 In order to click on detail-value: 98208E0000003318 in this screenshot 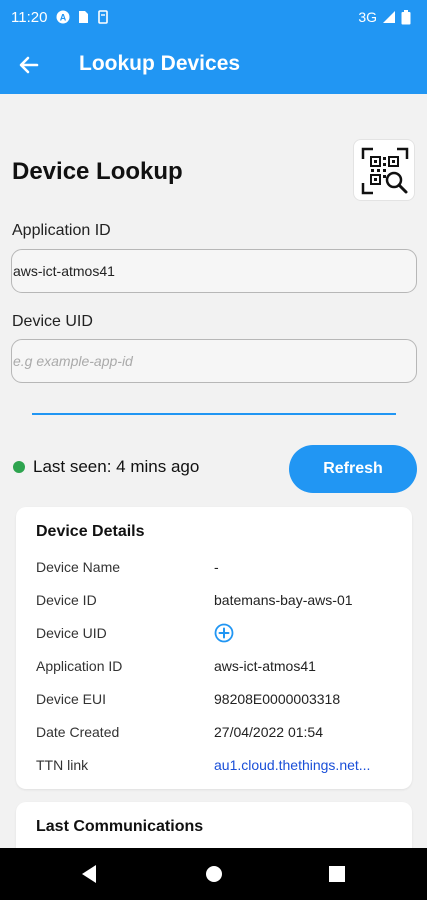, I will do `click(277, 699)`.